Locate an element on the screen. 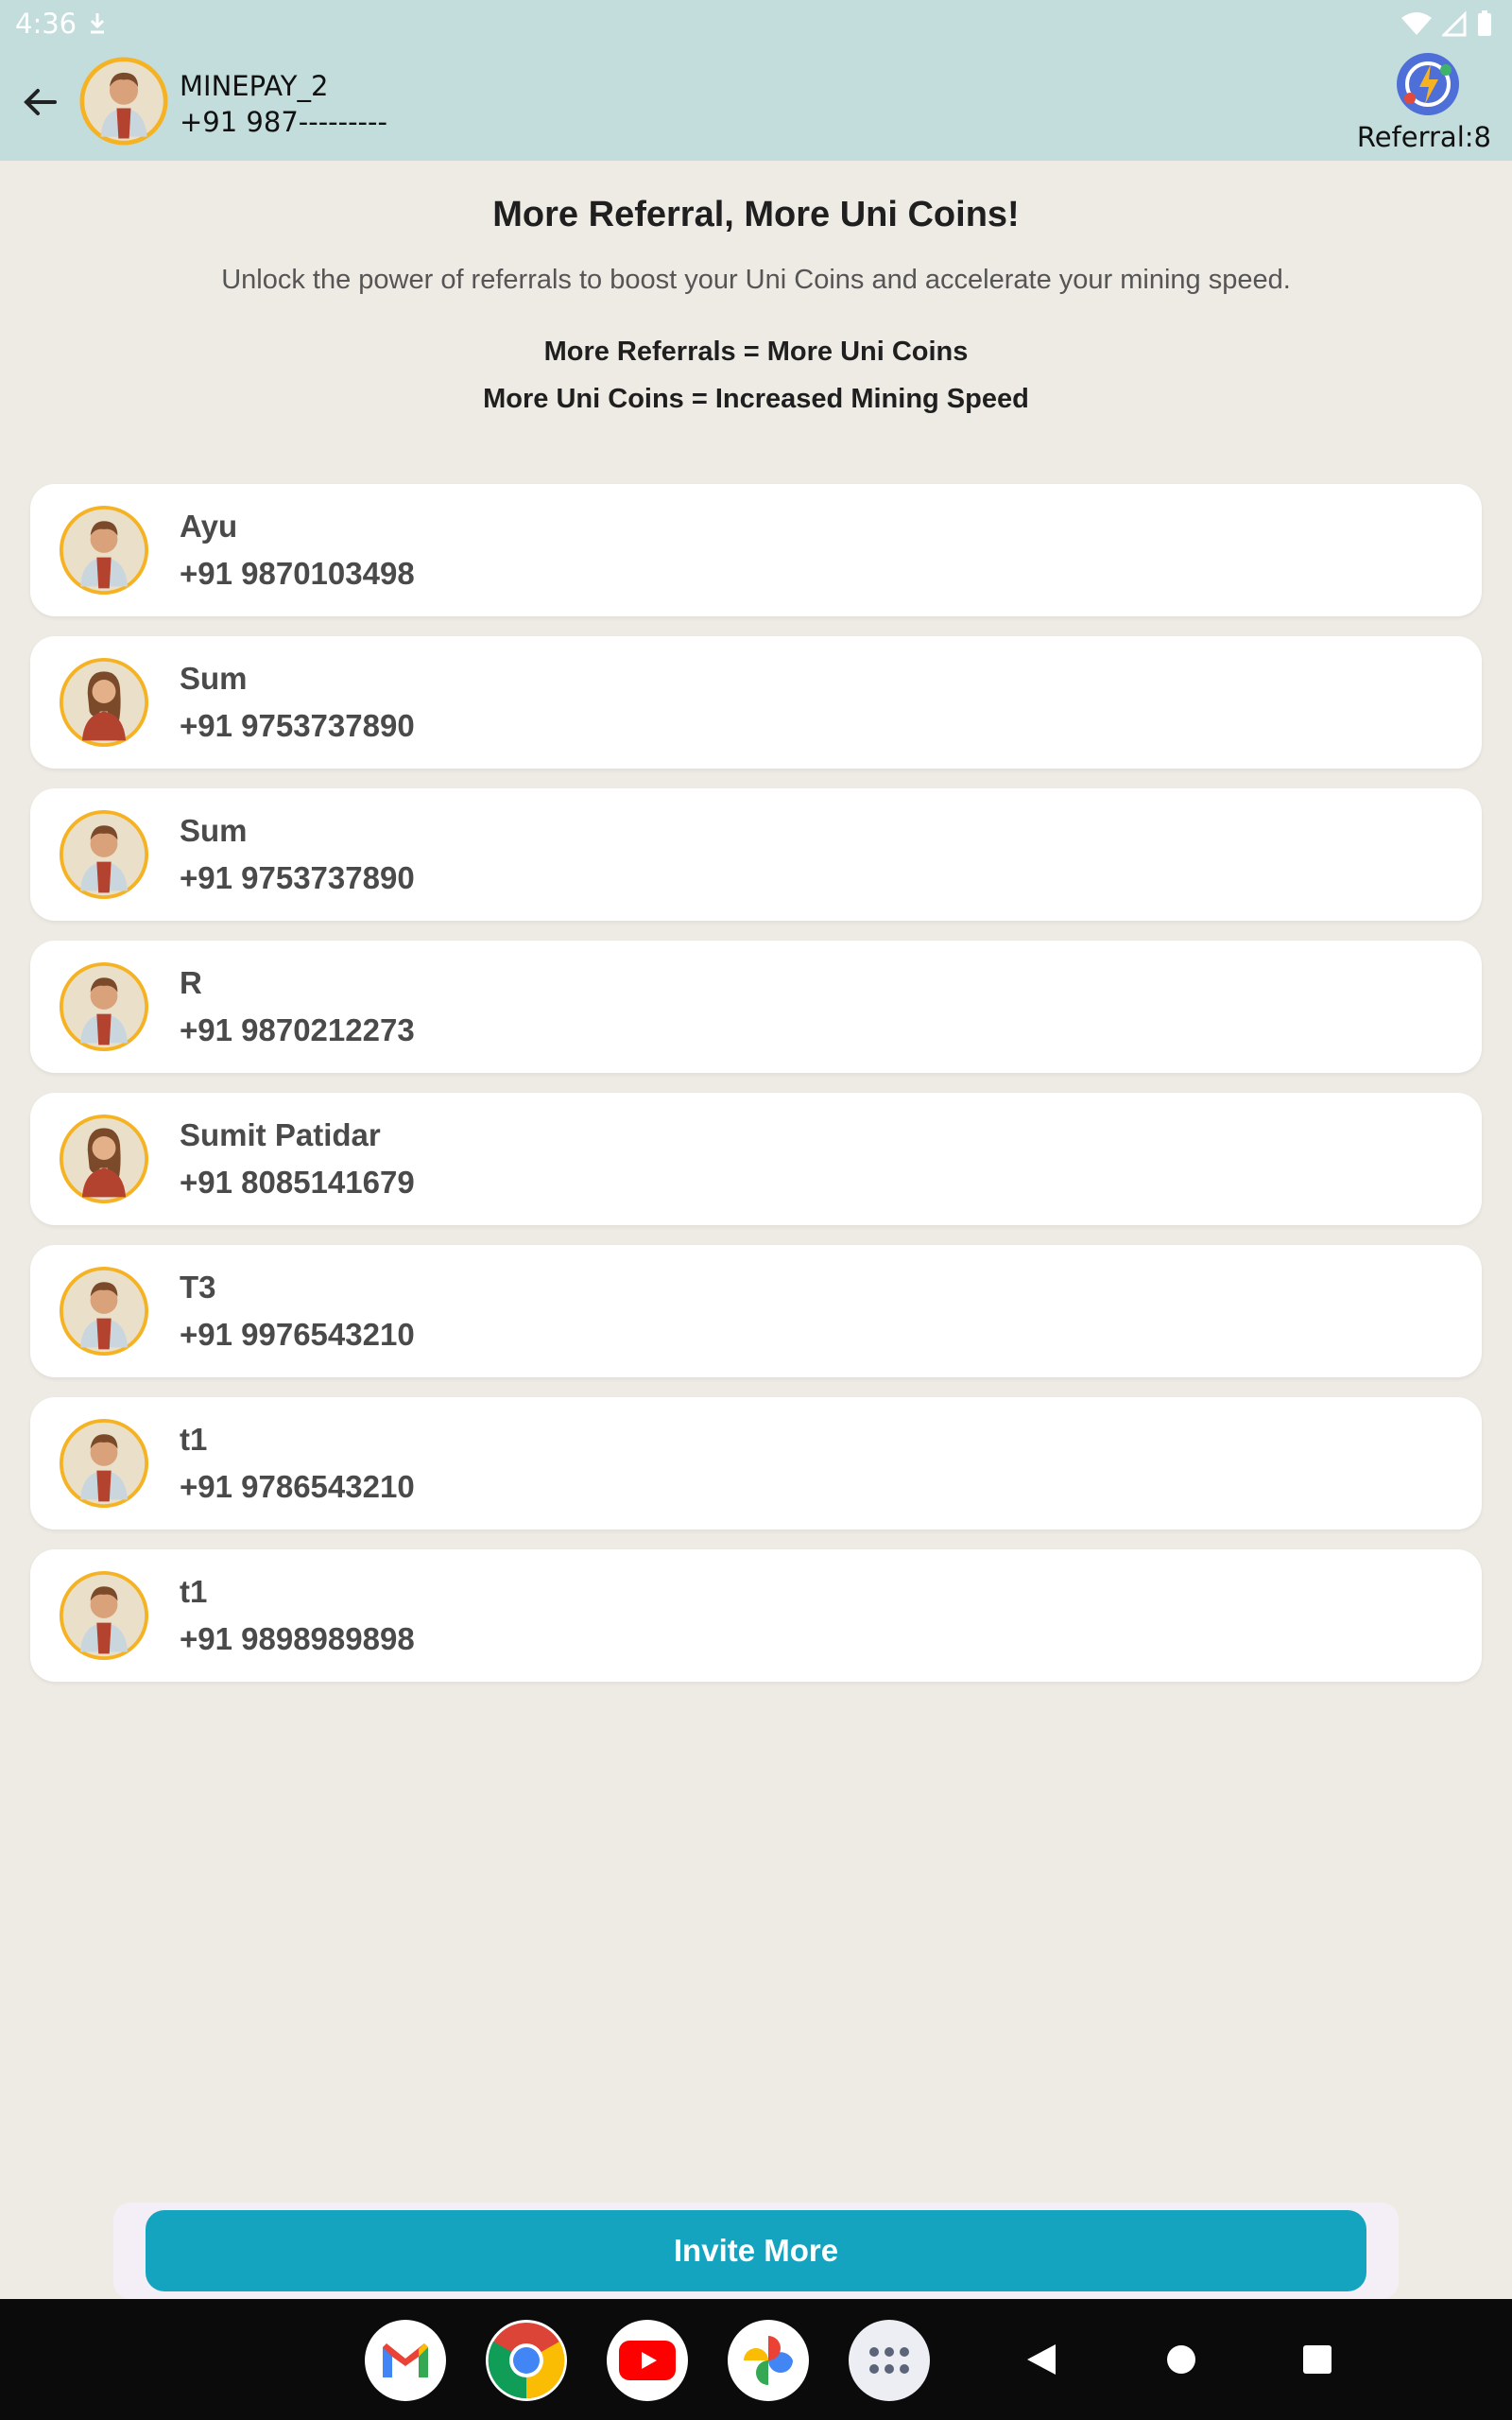 This screenshot has width=1512, height=2420. app-drawer-icon is located at coordinates (889, 2360).